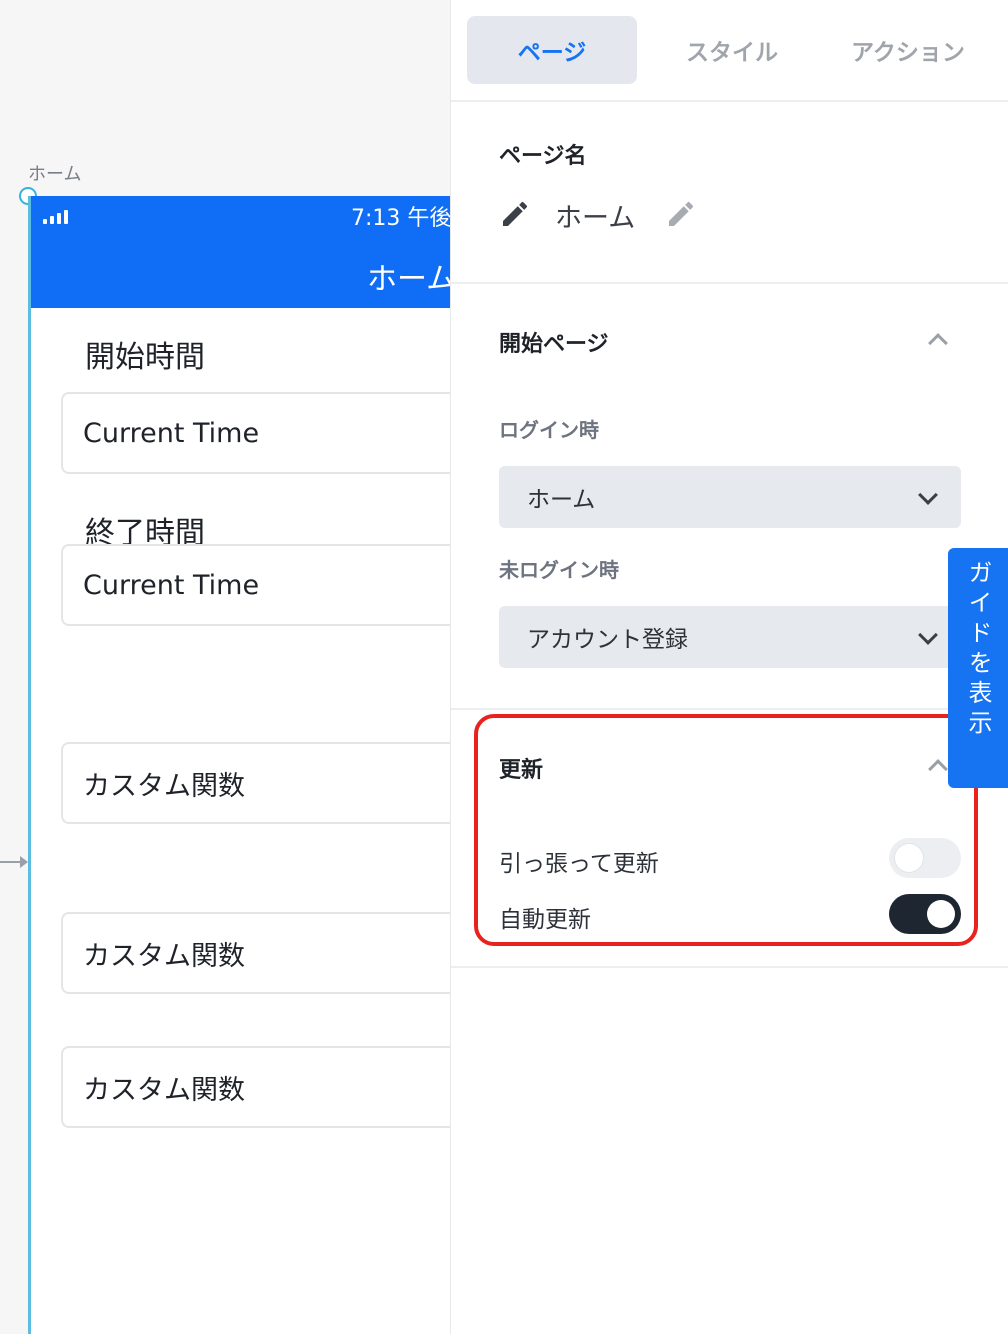  I want to click on not-logged-in-label: 未ログイン時, so click(559, 570).